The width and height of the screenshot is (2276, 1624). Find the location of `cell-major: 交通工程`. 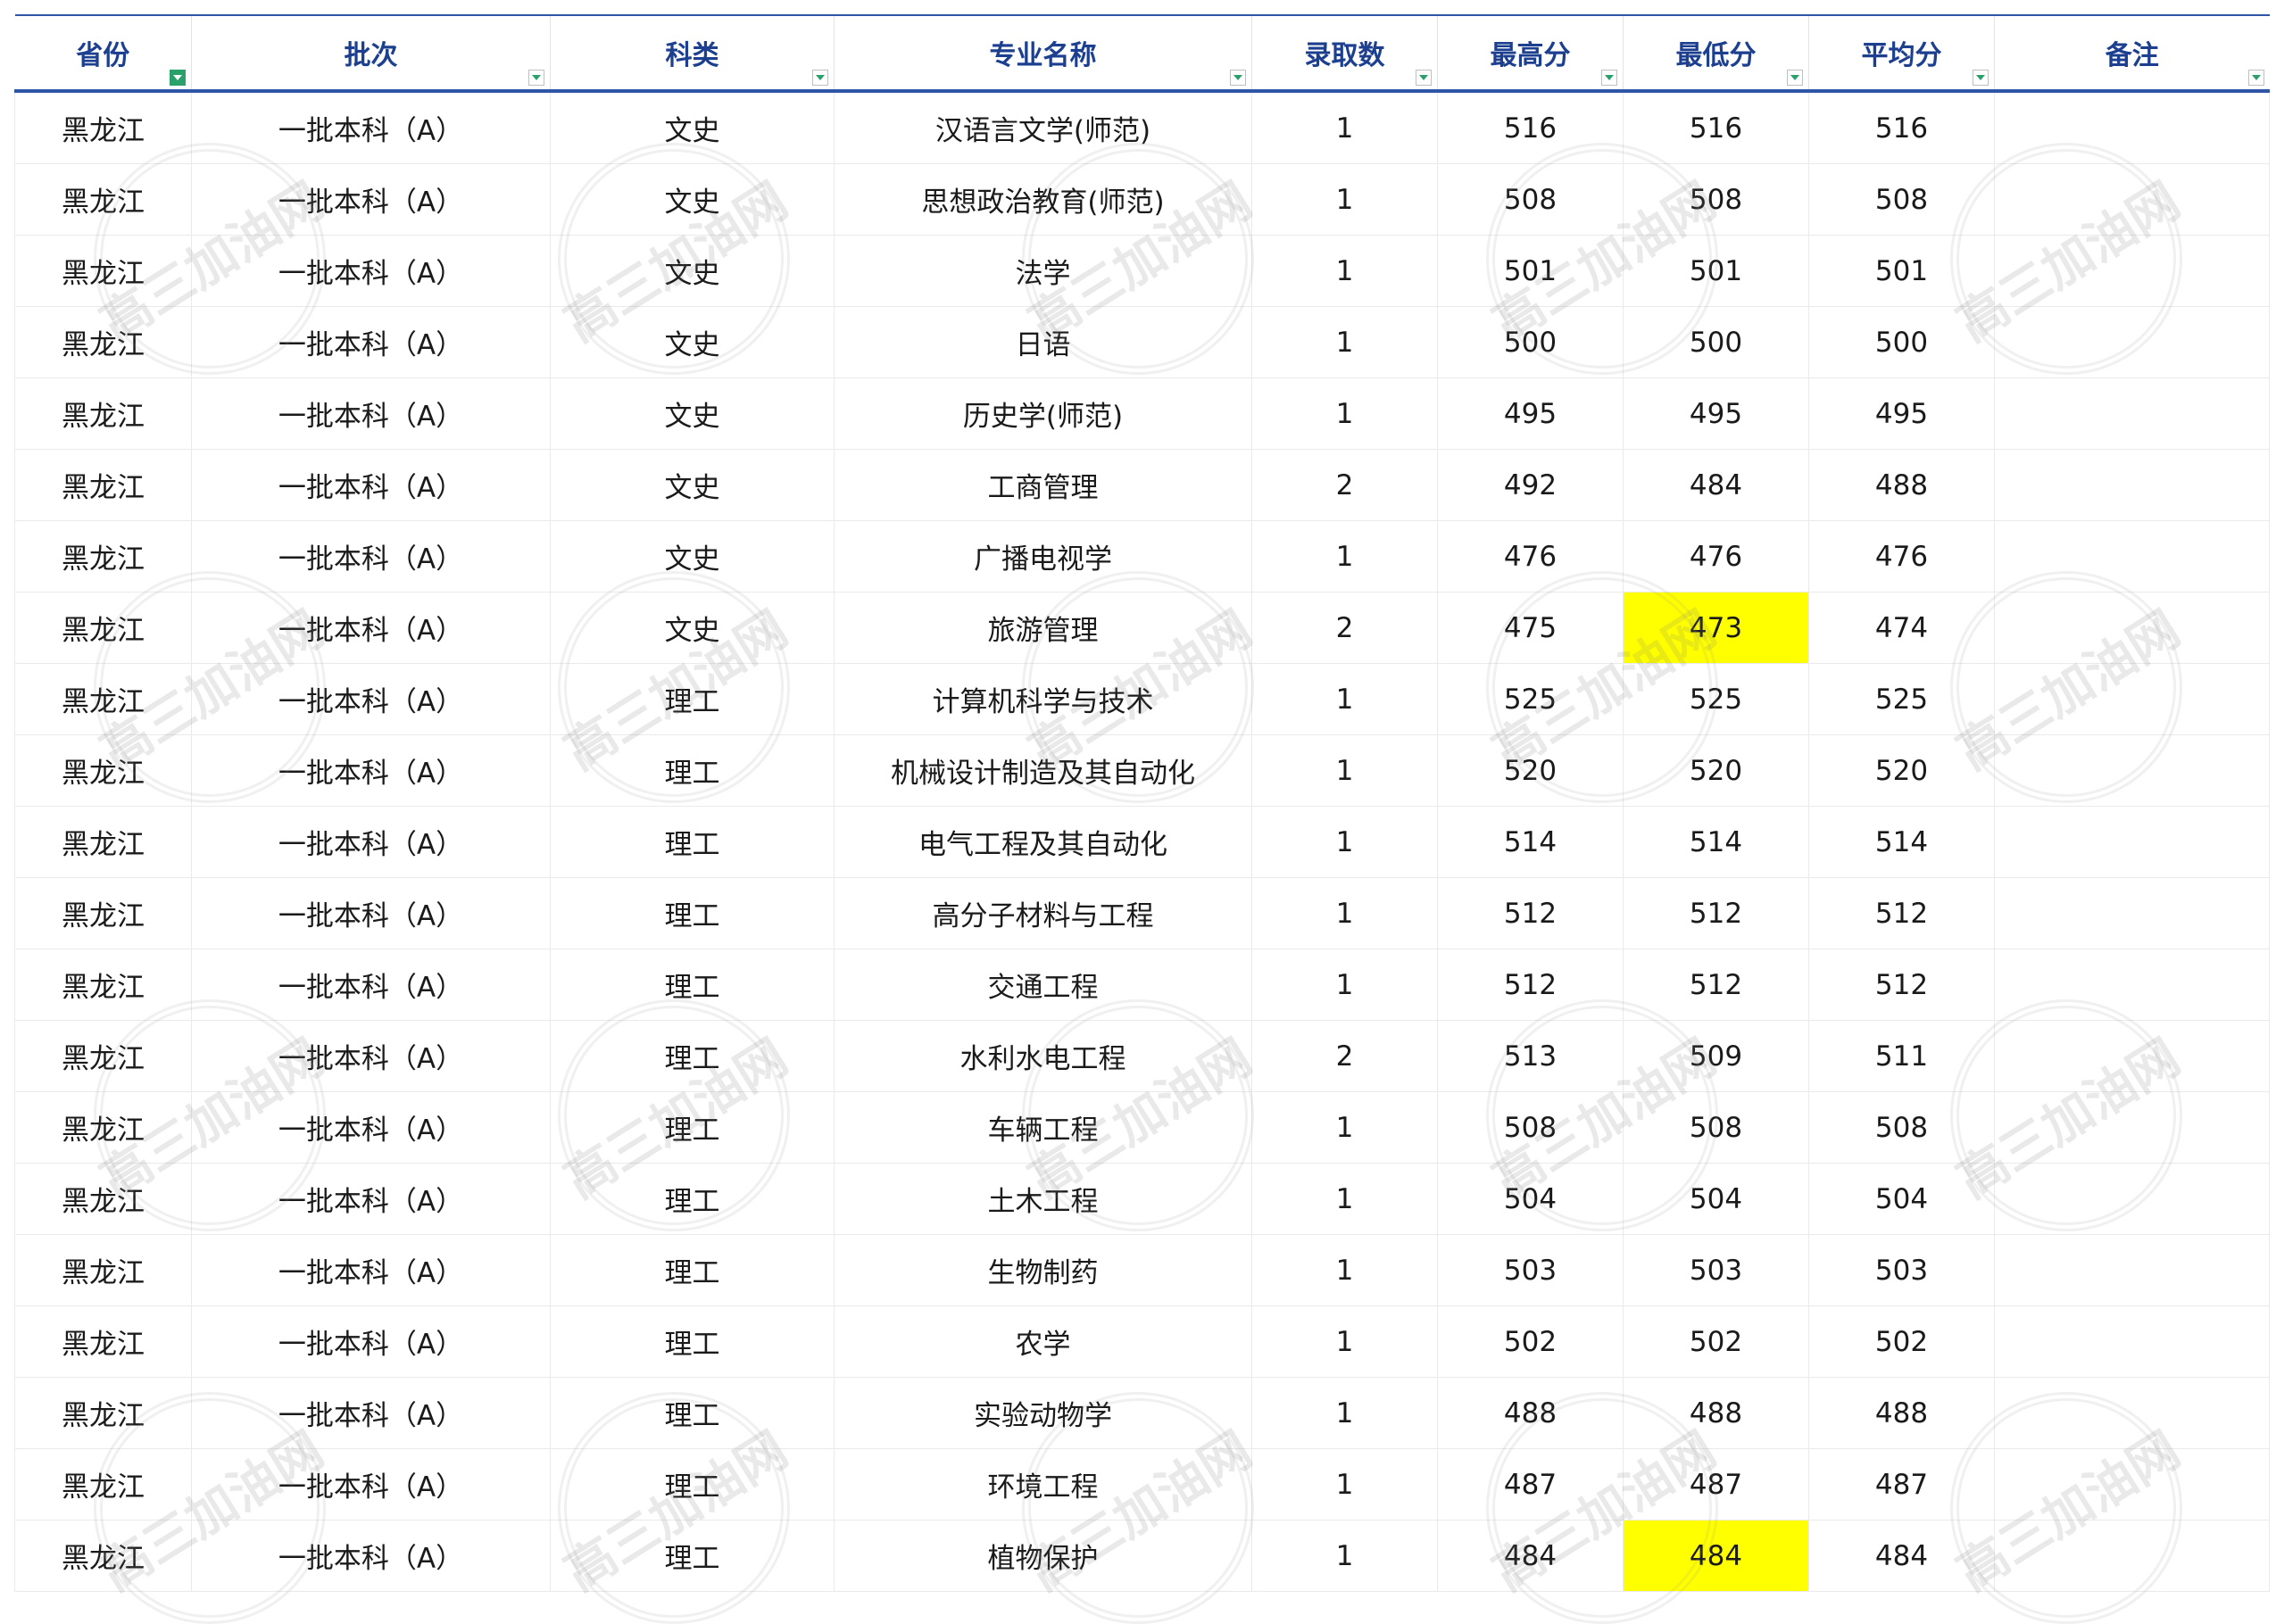

cell-major: 交通工程 is located at coordinates (1043, 985).